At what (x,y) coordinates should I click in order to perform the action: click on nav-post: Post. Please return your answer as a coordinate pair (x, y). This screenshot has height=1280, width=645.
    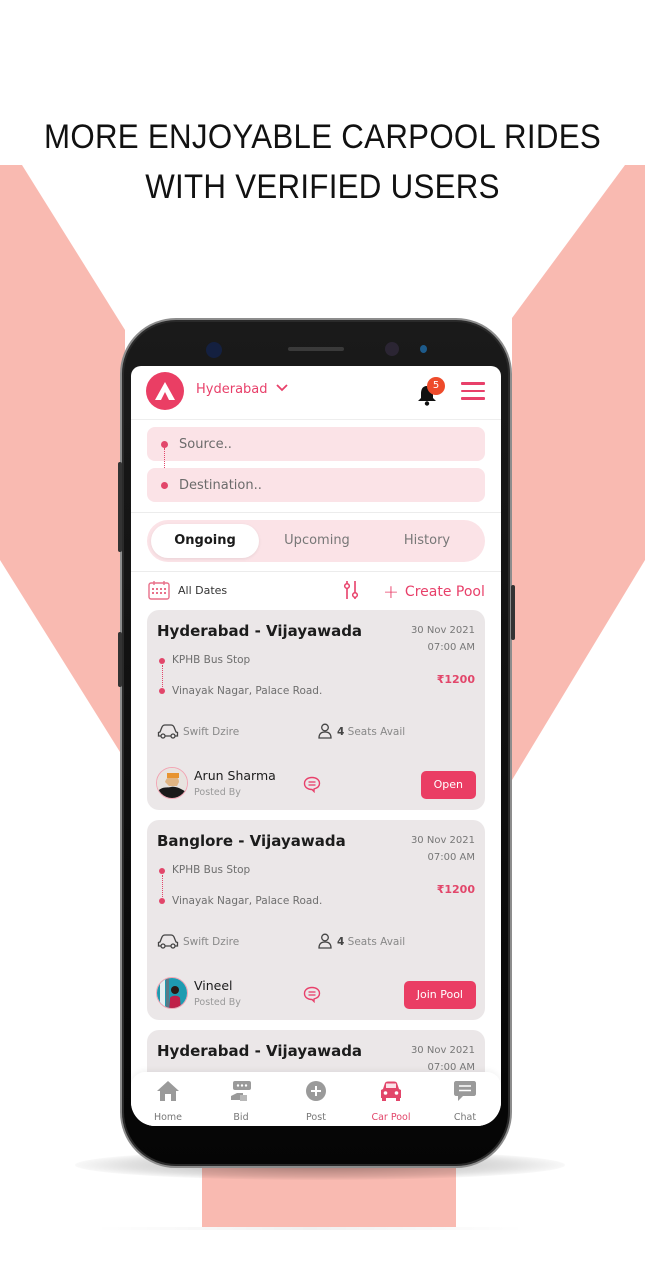
    Looking at the image, I should click on (316, 1101).